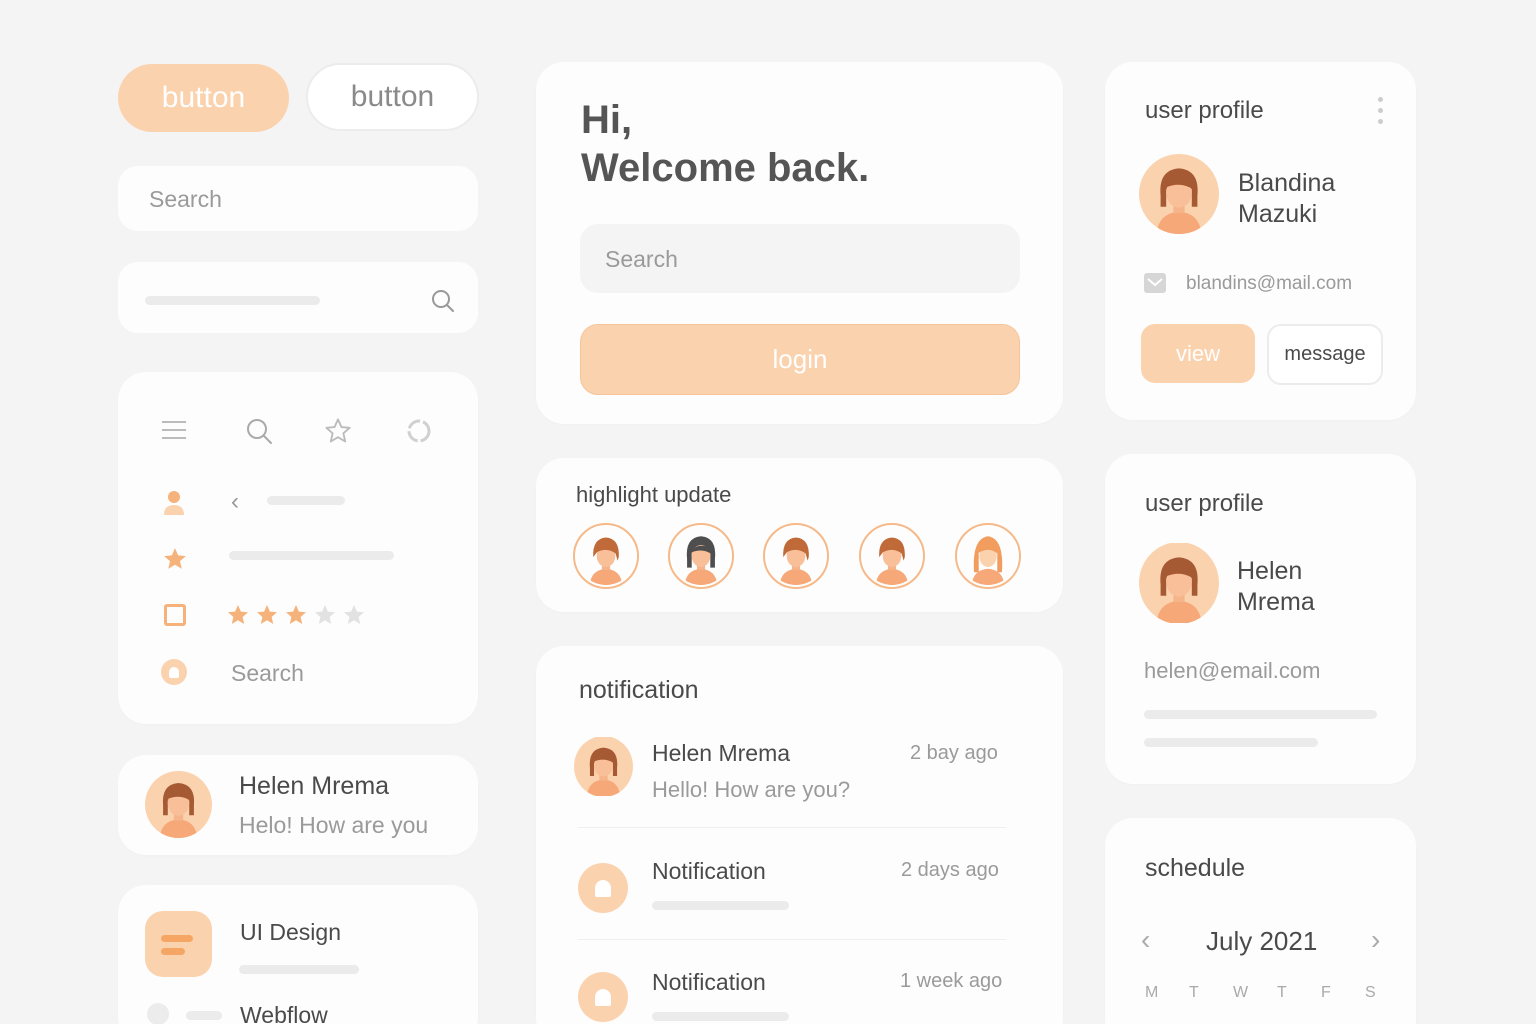 This screenshot has height=1024, width=1536. Describe the element at coordinates (392, 97) in the screenshot. I see `secondary-button: button` at that location.